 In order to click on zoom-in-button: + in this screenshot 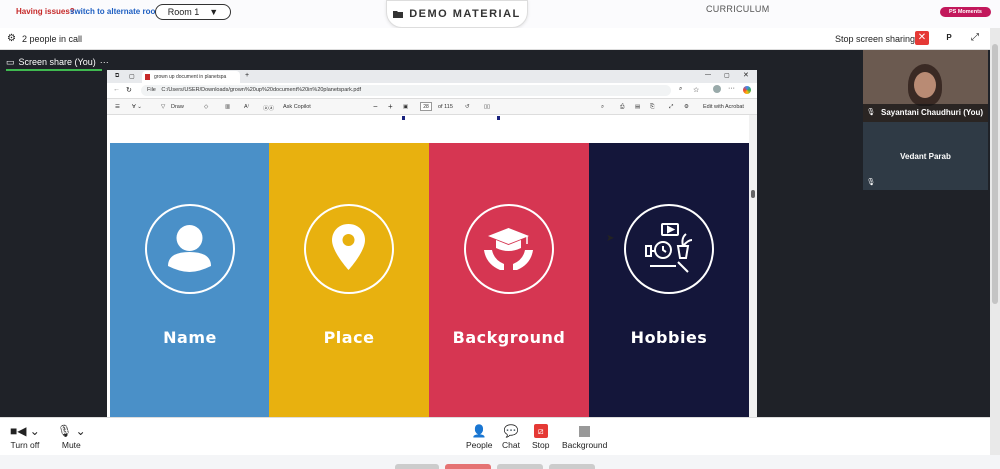, I will do `click(390, 106)`.